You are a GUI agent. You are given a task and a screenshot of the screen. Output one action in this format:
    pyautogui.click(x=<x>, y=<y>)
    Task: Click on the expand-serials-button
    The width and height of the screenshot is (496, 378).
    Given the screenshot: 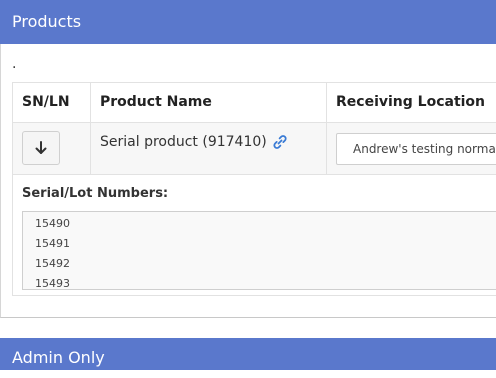 What is the action you would take?
    pyautogui.click(x=41, y=148)
    